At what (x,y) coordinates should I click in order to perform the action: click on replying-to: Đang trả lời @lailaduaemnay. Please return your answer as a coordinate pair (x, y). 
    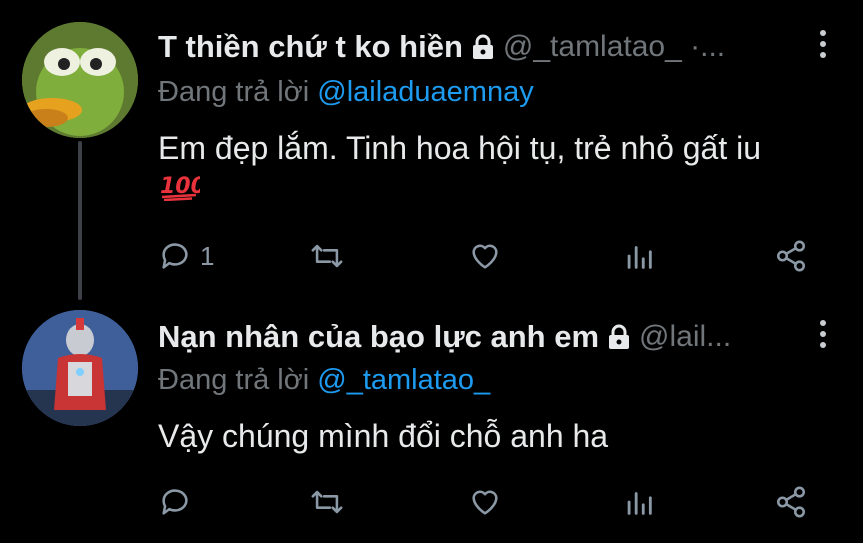
    Looking at the image, I should click on (346, 92).